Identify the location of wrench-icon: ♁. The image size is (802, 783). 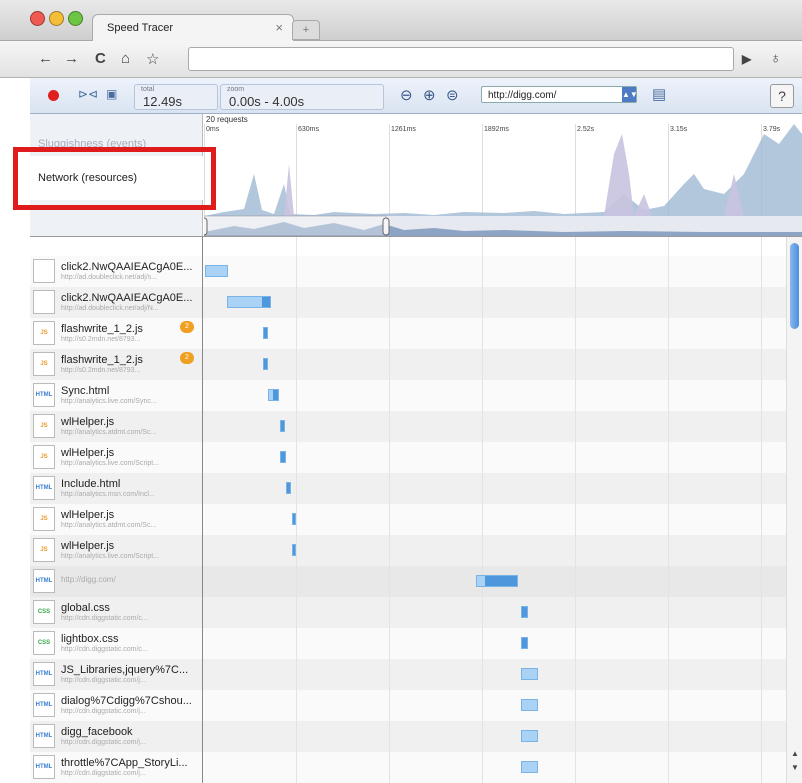
(775, 58).